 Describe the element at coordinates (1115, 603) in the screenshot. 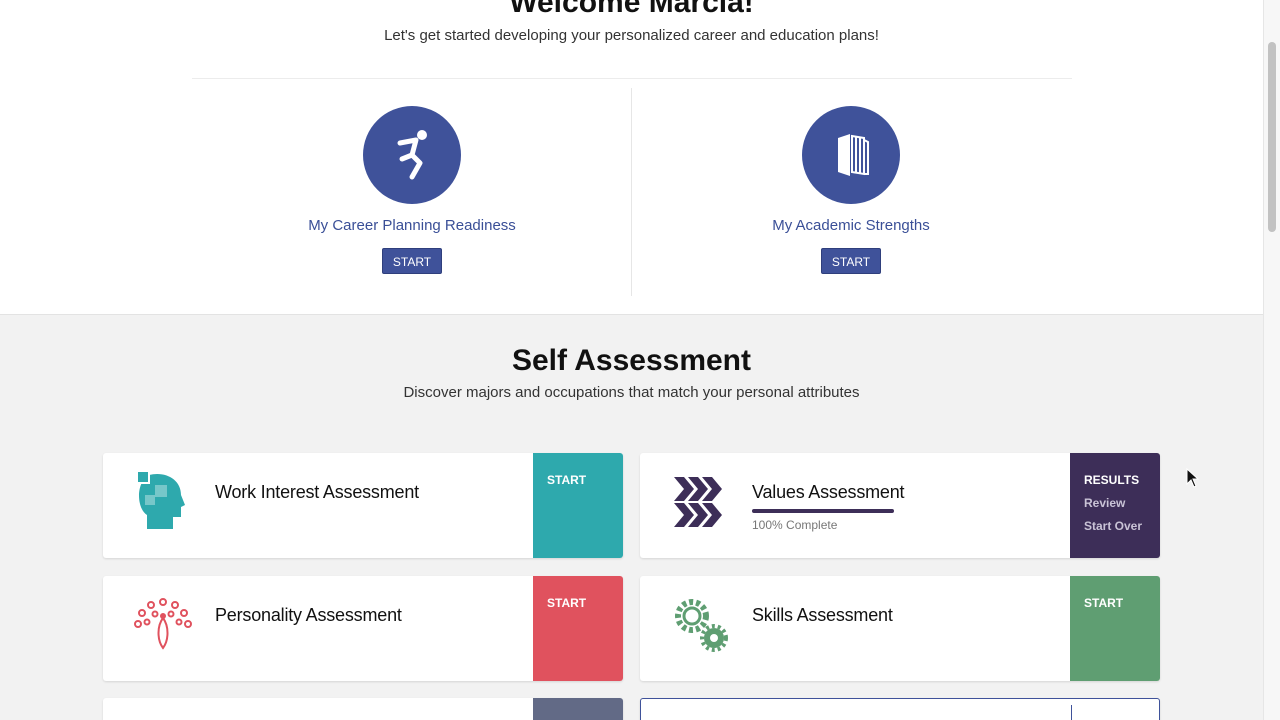

I see `skills-start-button: START` at that location.